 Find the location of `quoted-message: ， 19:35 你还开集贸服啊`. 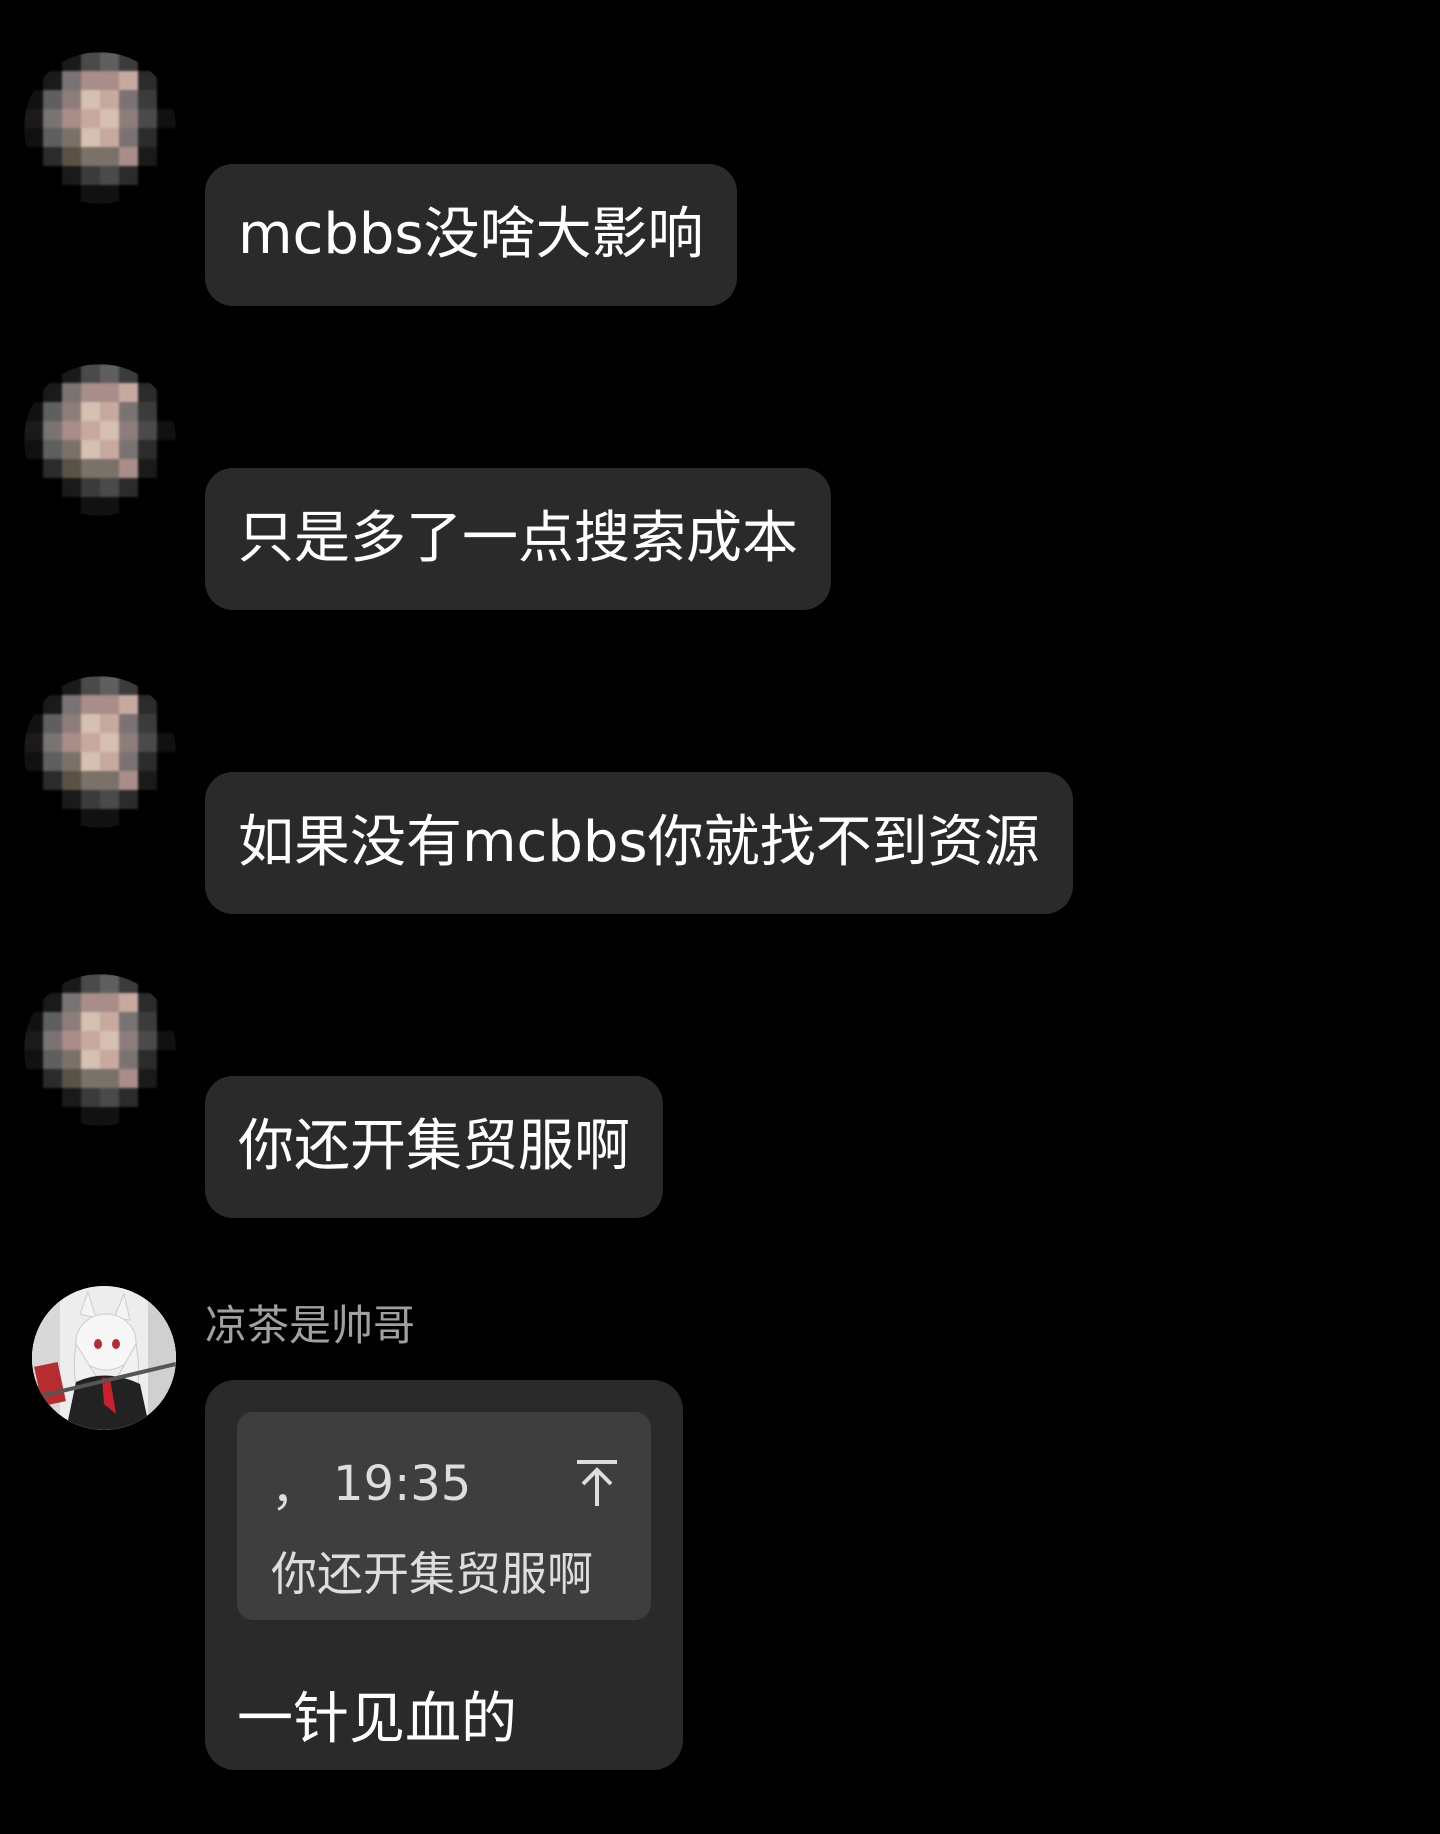

quoted-message: ， 19:35 你还开集贸服啊 is located at coordinates (444, 1516).